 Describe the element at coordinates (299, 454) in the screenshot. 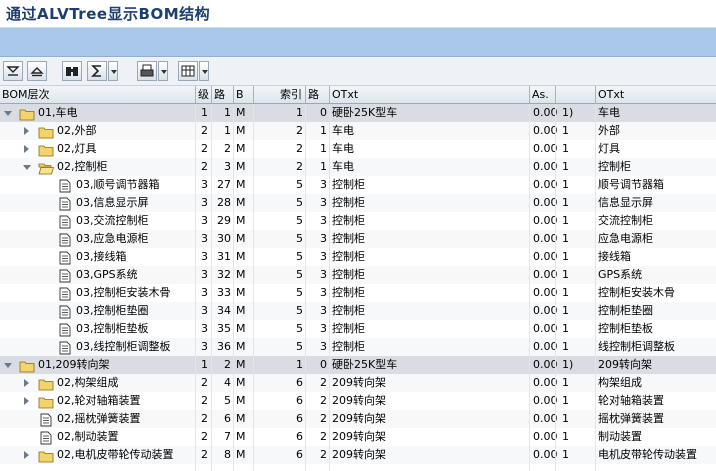

I see `cell-index: 6` at that location.